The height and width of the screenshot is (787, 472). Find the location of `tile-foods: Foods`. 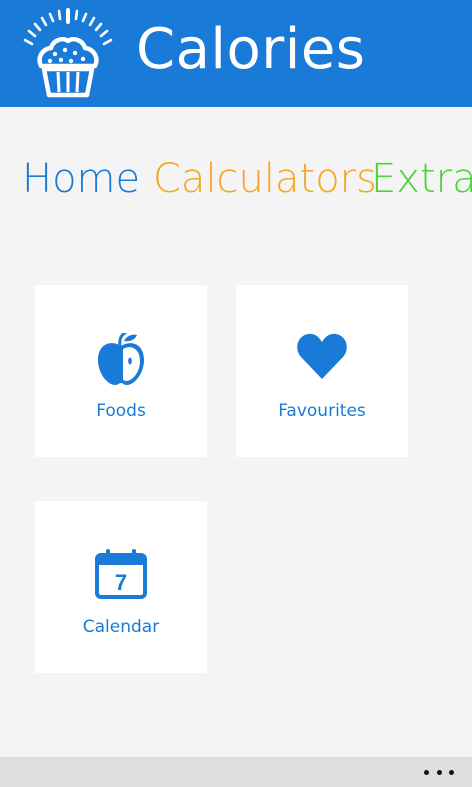

tile-foods: Foods is located at coordinates (121, 371).